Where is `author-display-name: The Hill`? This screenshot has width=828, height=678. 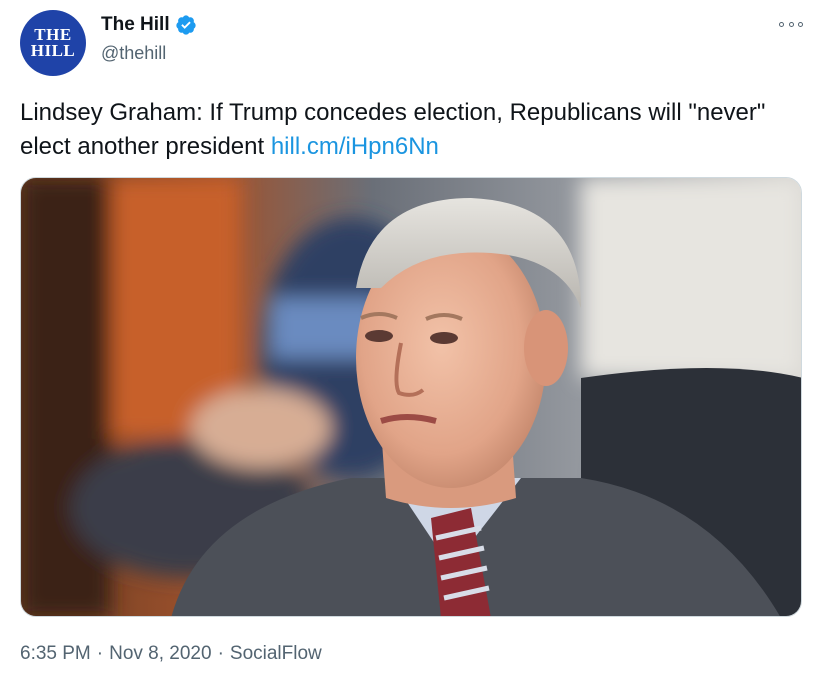
author-display-name: The Hill is located at coordinates (135, 25).